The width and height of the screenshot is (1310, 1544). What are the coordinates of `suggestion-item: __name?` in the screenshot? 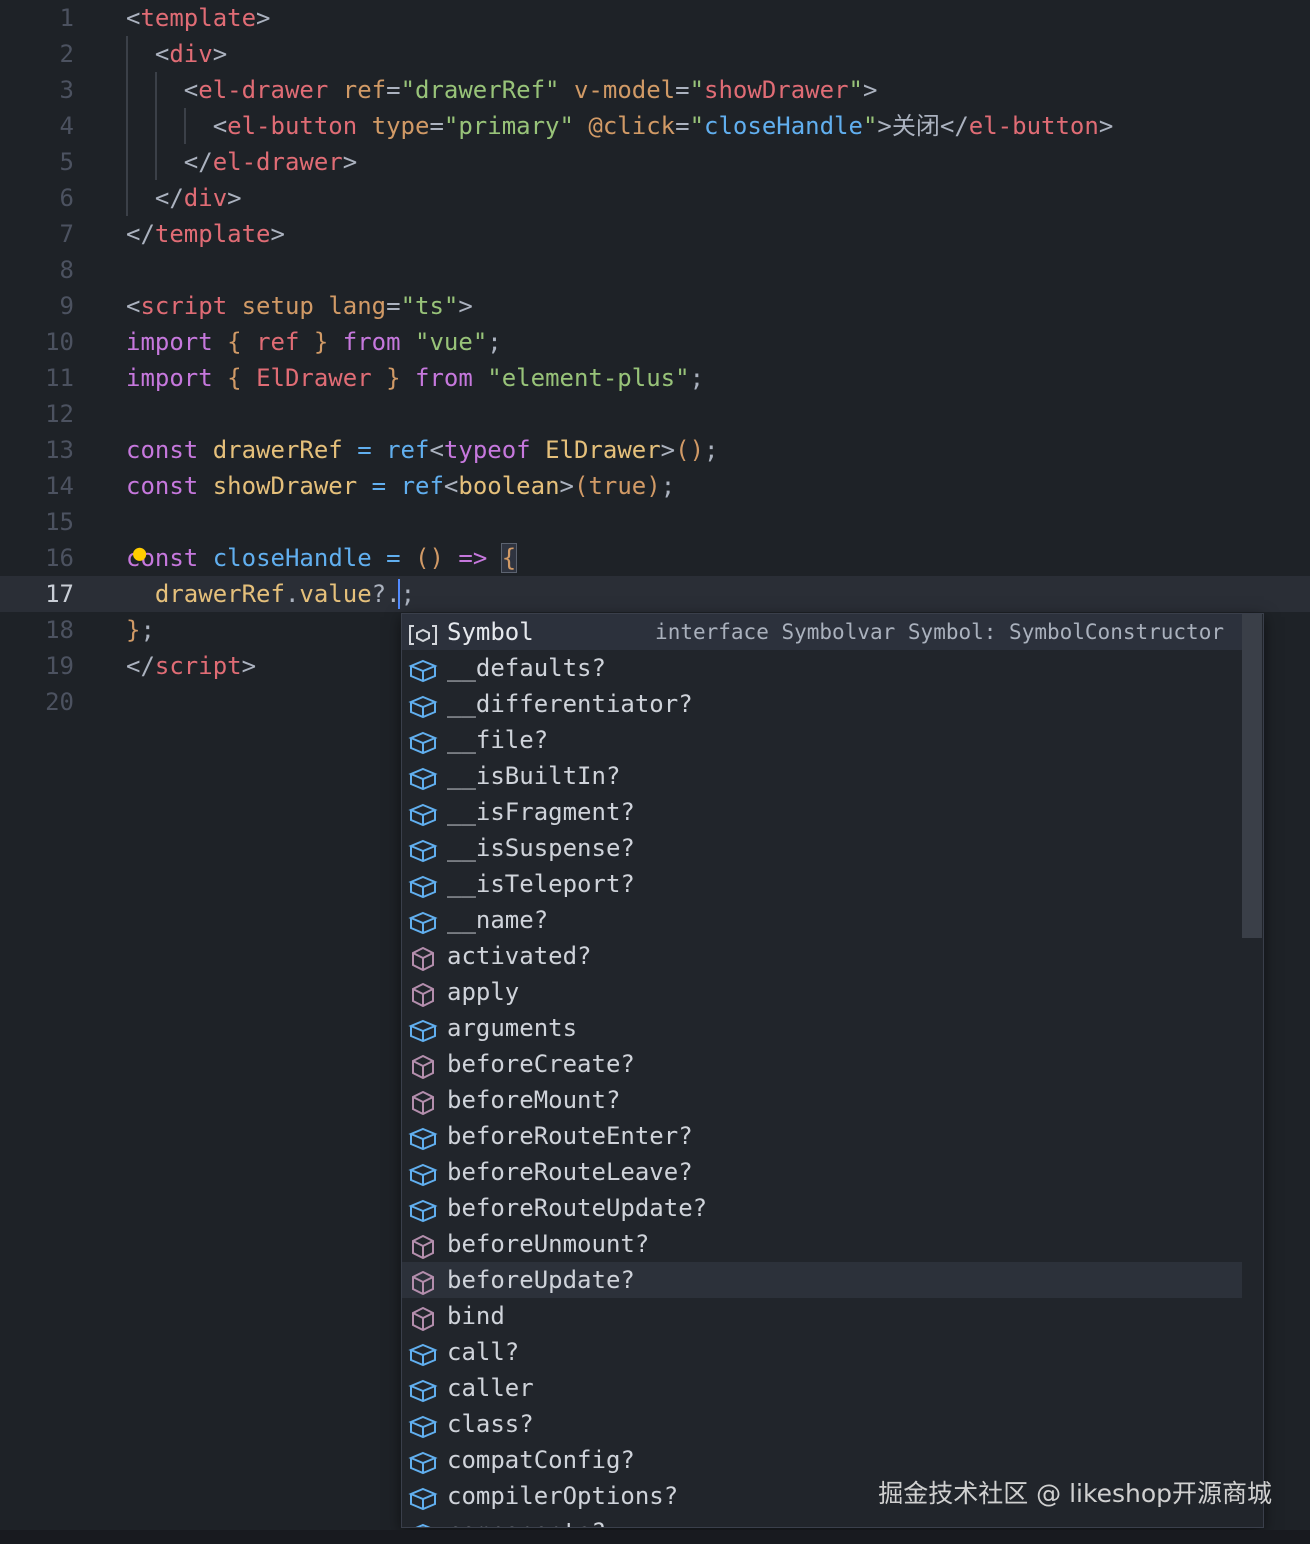 It's located at (822, 920).